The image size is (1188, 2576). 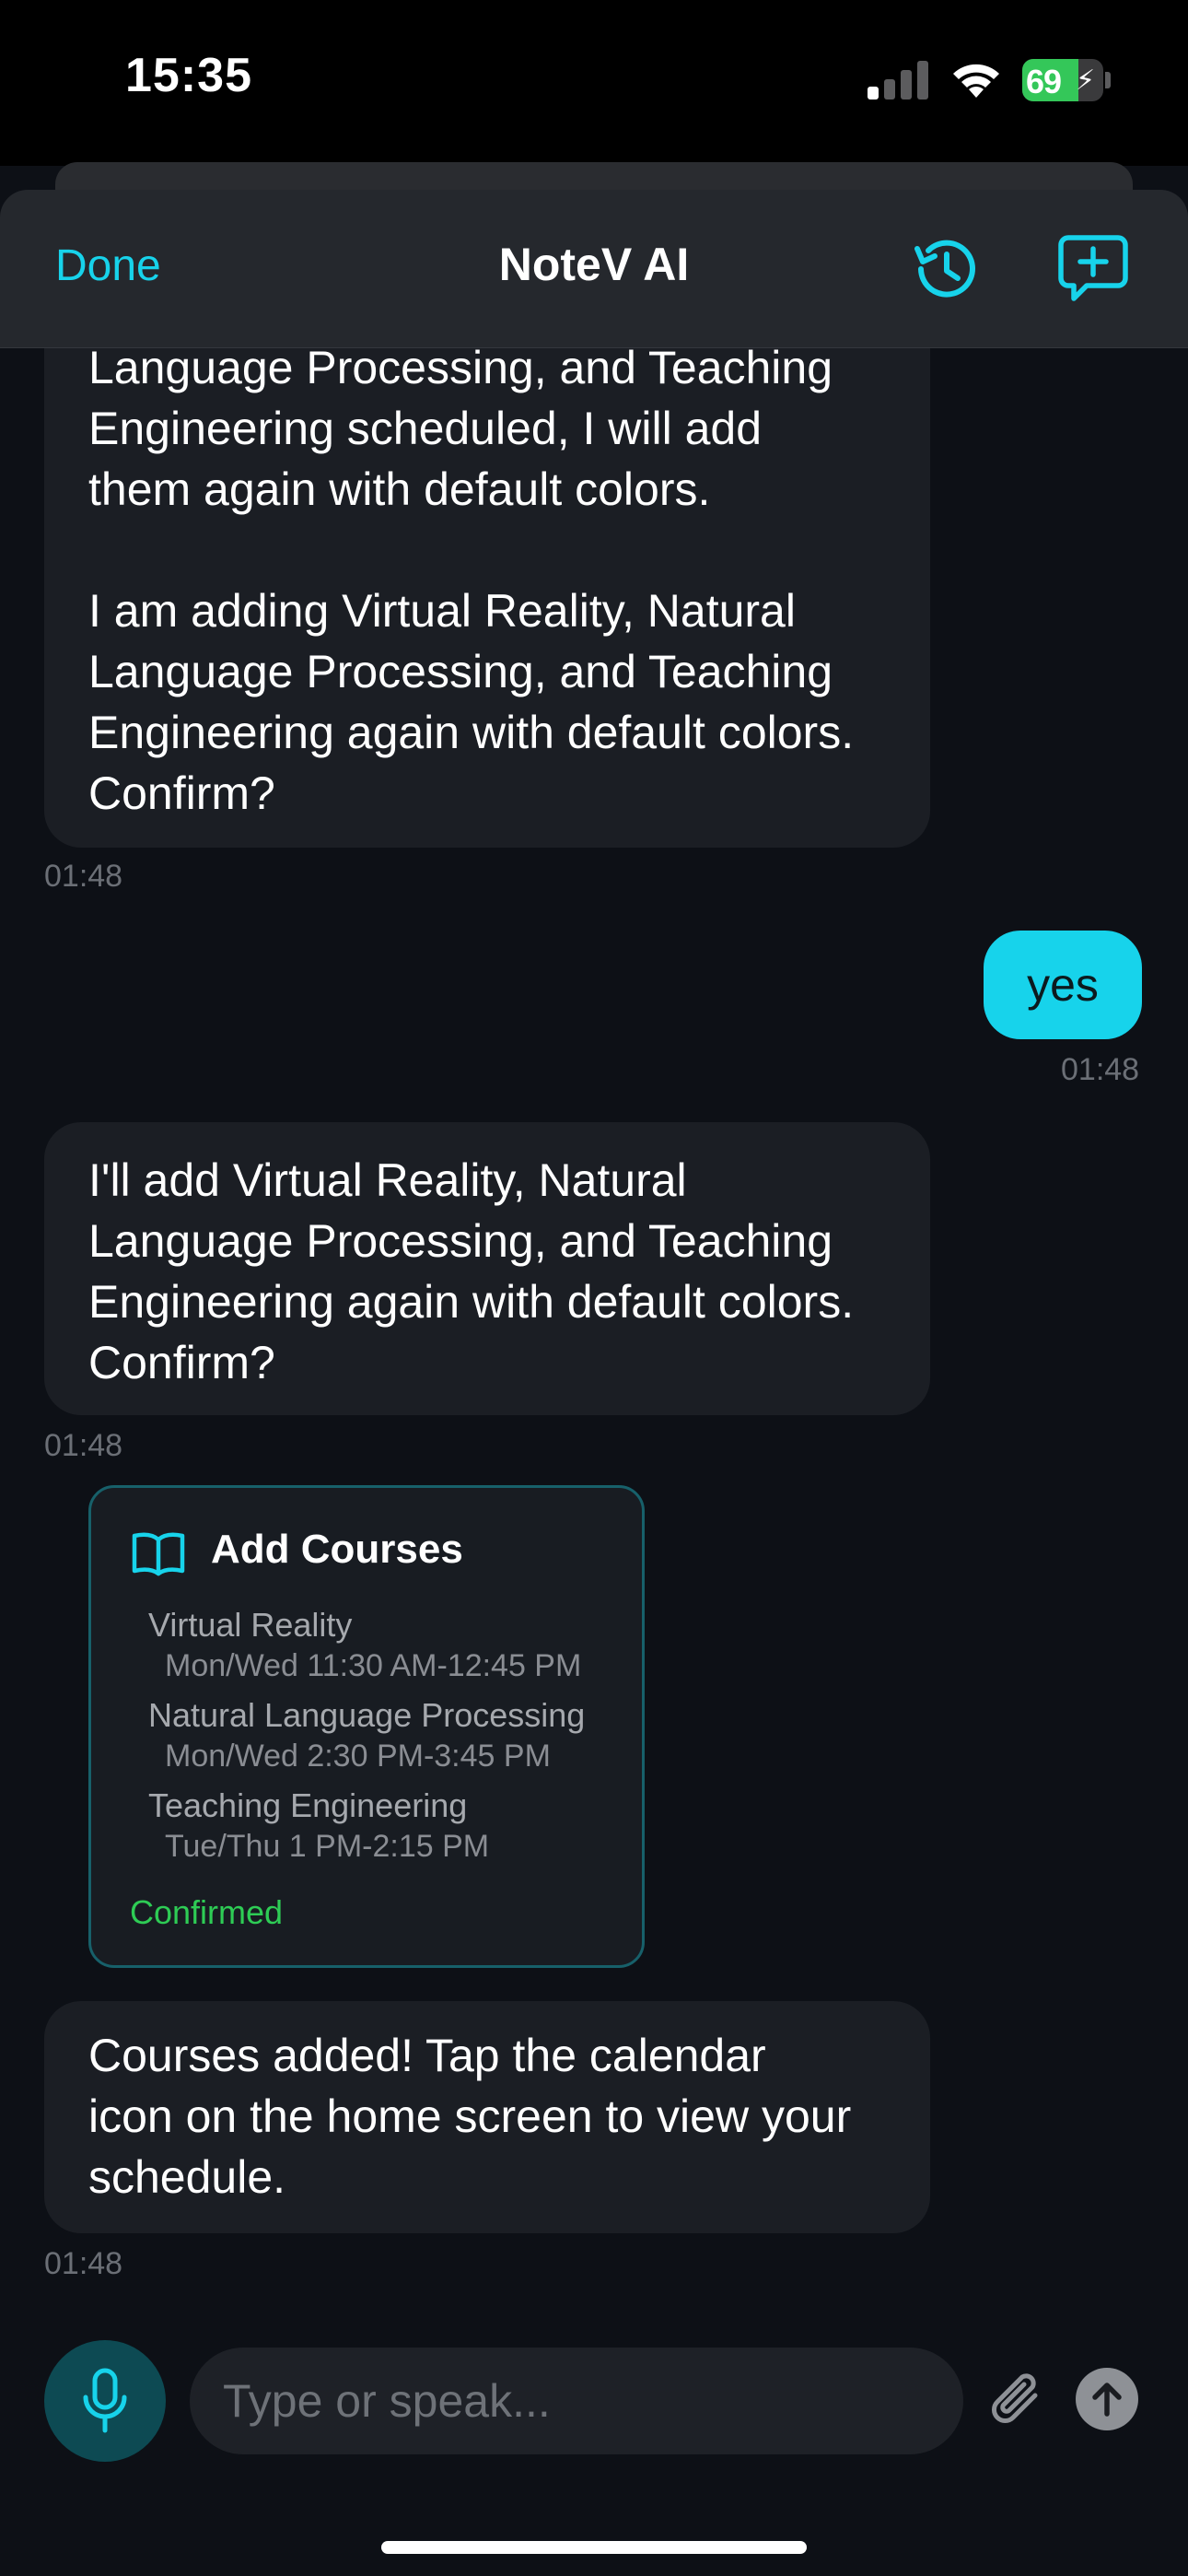 I want to click on new-chat-icon, so click(x=1093, y=268).